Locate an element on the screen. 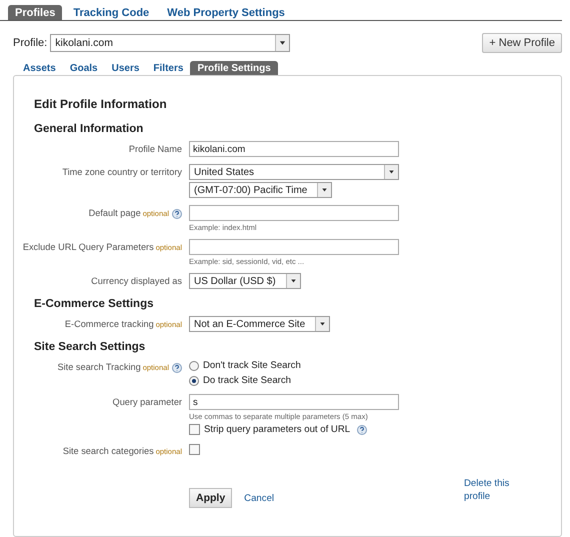  panel-title: Edit Profile Information is located at coordinates (101, 104).